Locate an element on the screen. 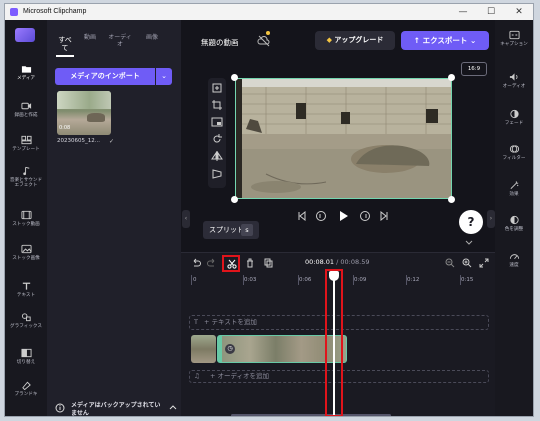 This screenshot has width=540, height=421. delete-icon is located at coordinates (250, 263).